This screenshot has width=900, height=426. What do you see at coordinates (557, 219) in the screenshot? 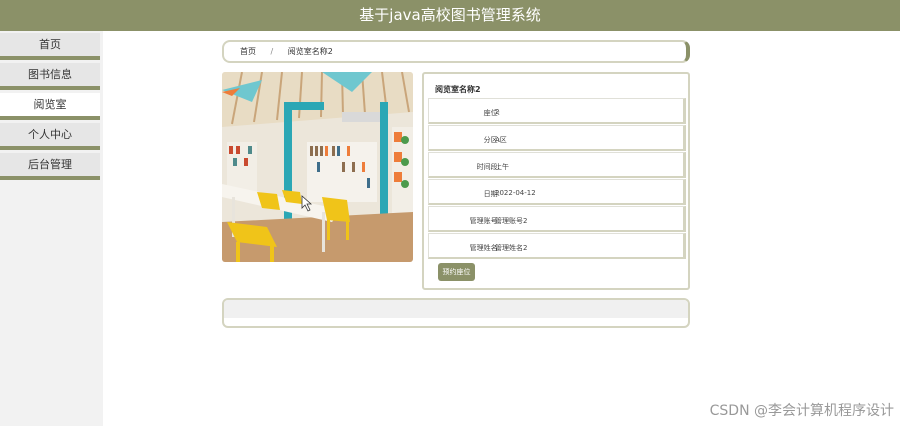
I see `detail-row-manager-account: 管理账号: 管理账号2` at bounding box center [557, 219].